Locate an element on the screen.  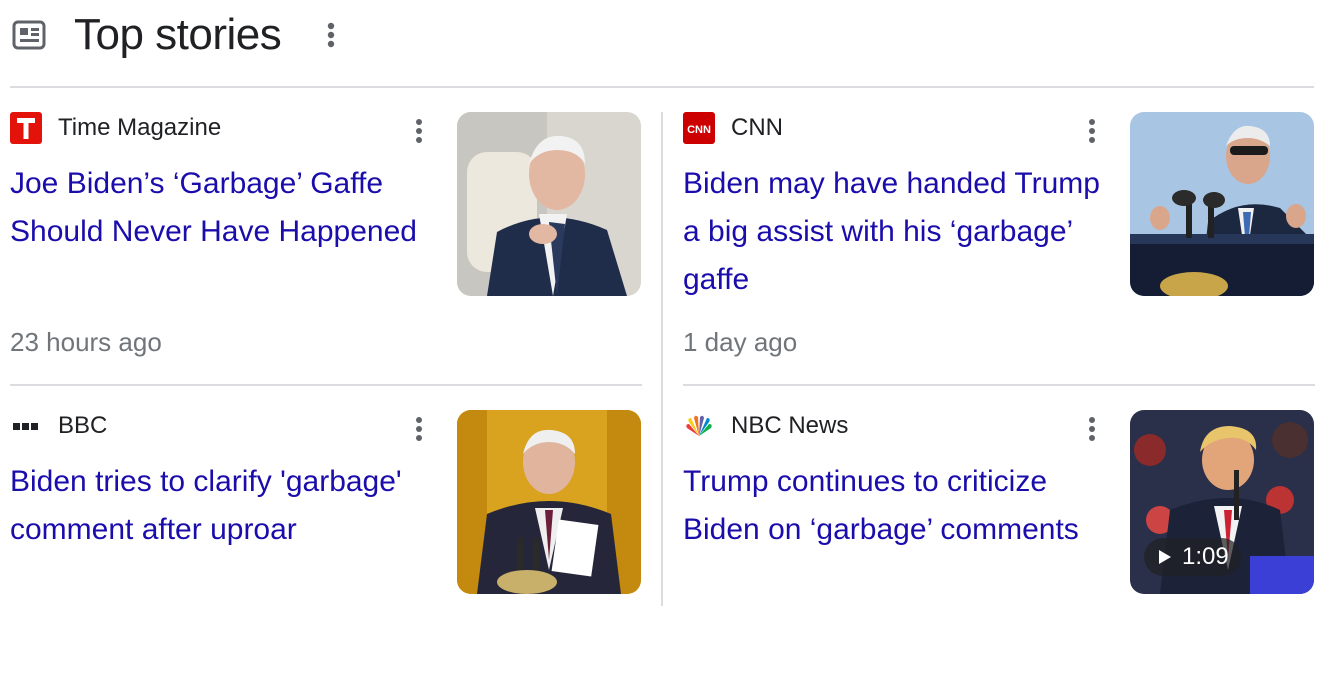
story-timestamp: 23 hours ago is located at coordinates (86, 342).